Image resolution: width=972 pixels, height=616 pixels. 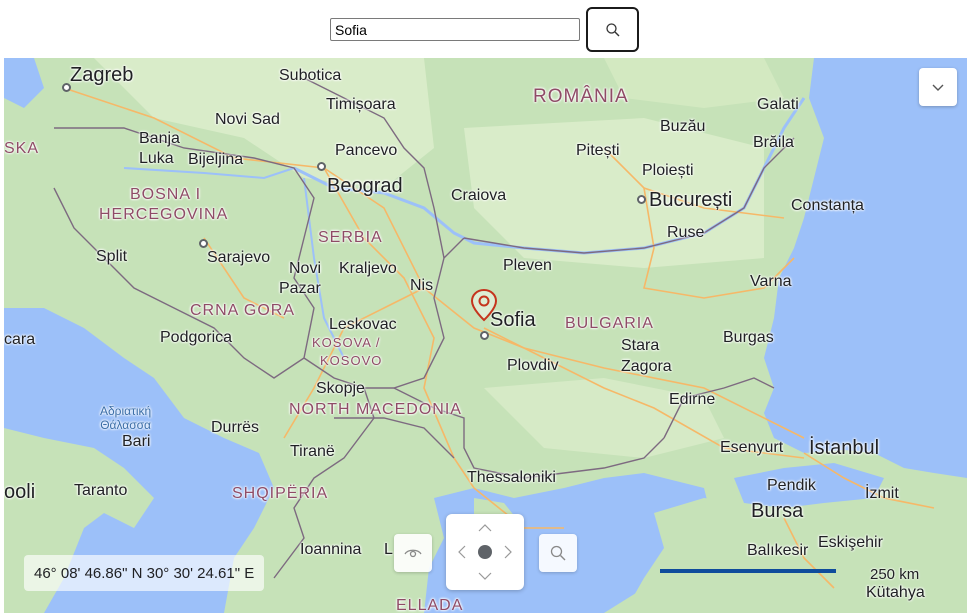 I want to click on sea-label: Αδριατική Θάλασσα, so click(x=126, y=418).